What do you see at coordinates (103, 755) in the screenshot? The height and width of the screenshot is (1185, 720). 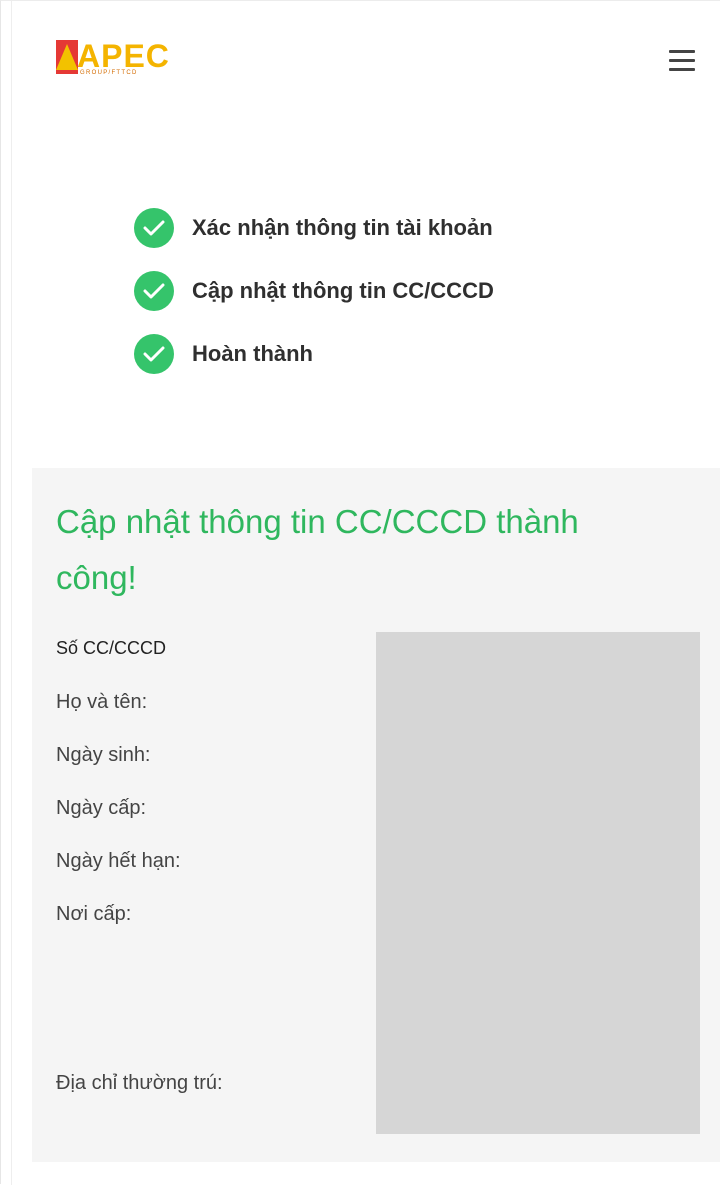 I see `date-of-birth-label: Ngày sinh:` at bounding box center [103, 755].